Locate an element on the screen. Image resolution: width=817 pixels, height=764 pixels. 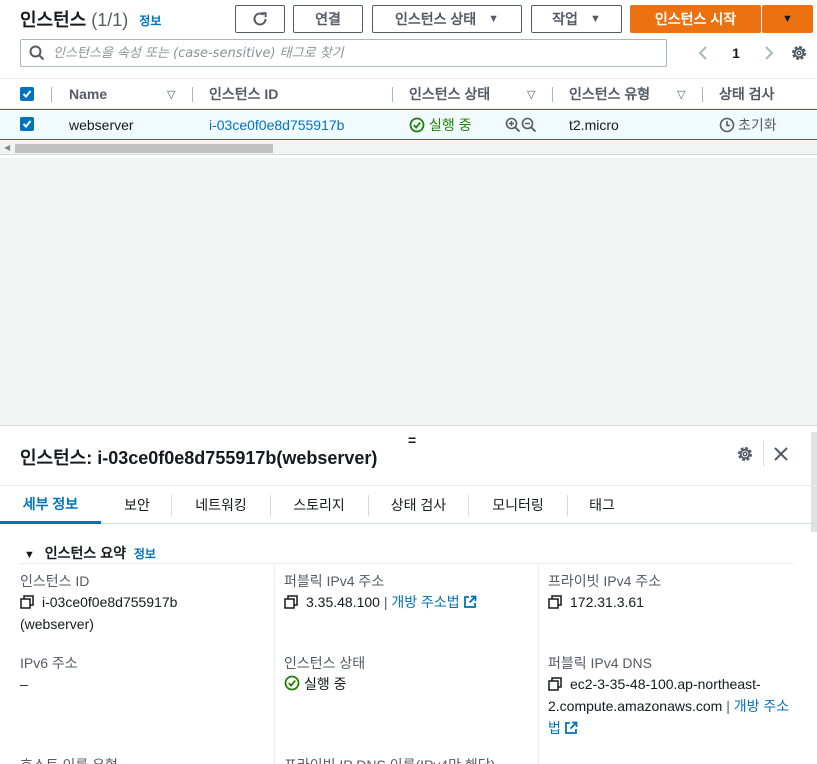
page-number: 1 is located at coordinates (736, 53).